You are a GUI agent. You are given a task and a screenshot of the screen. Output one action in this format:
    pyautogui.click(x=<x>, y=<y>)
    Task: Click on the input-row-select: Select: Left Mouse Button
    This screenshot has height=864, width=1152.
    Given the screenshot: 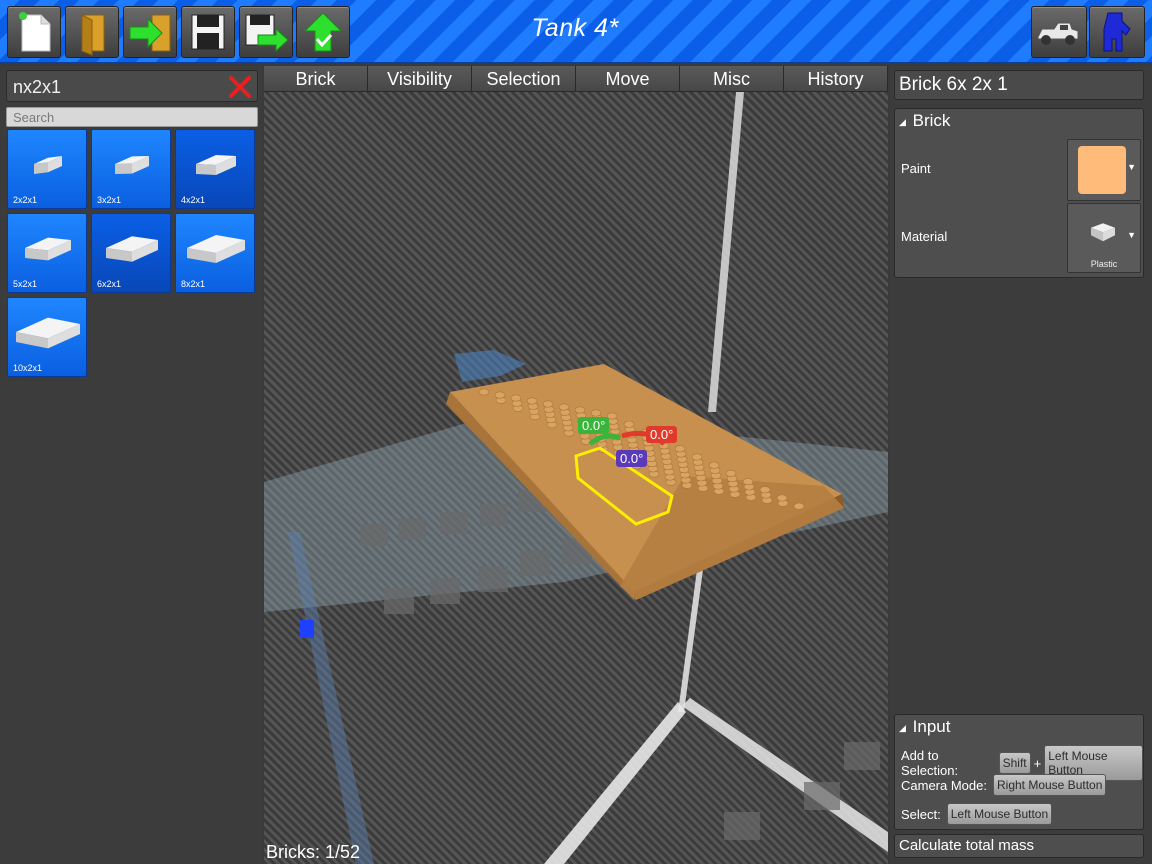 What is the action you would take?
    pyautogui.click(x=977, y=814)
    